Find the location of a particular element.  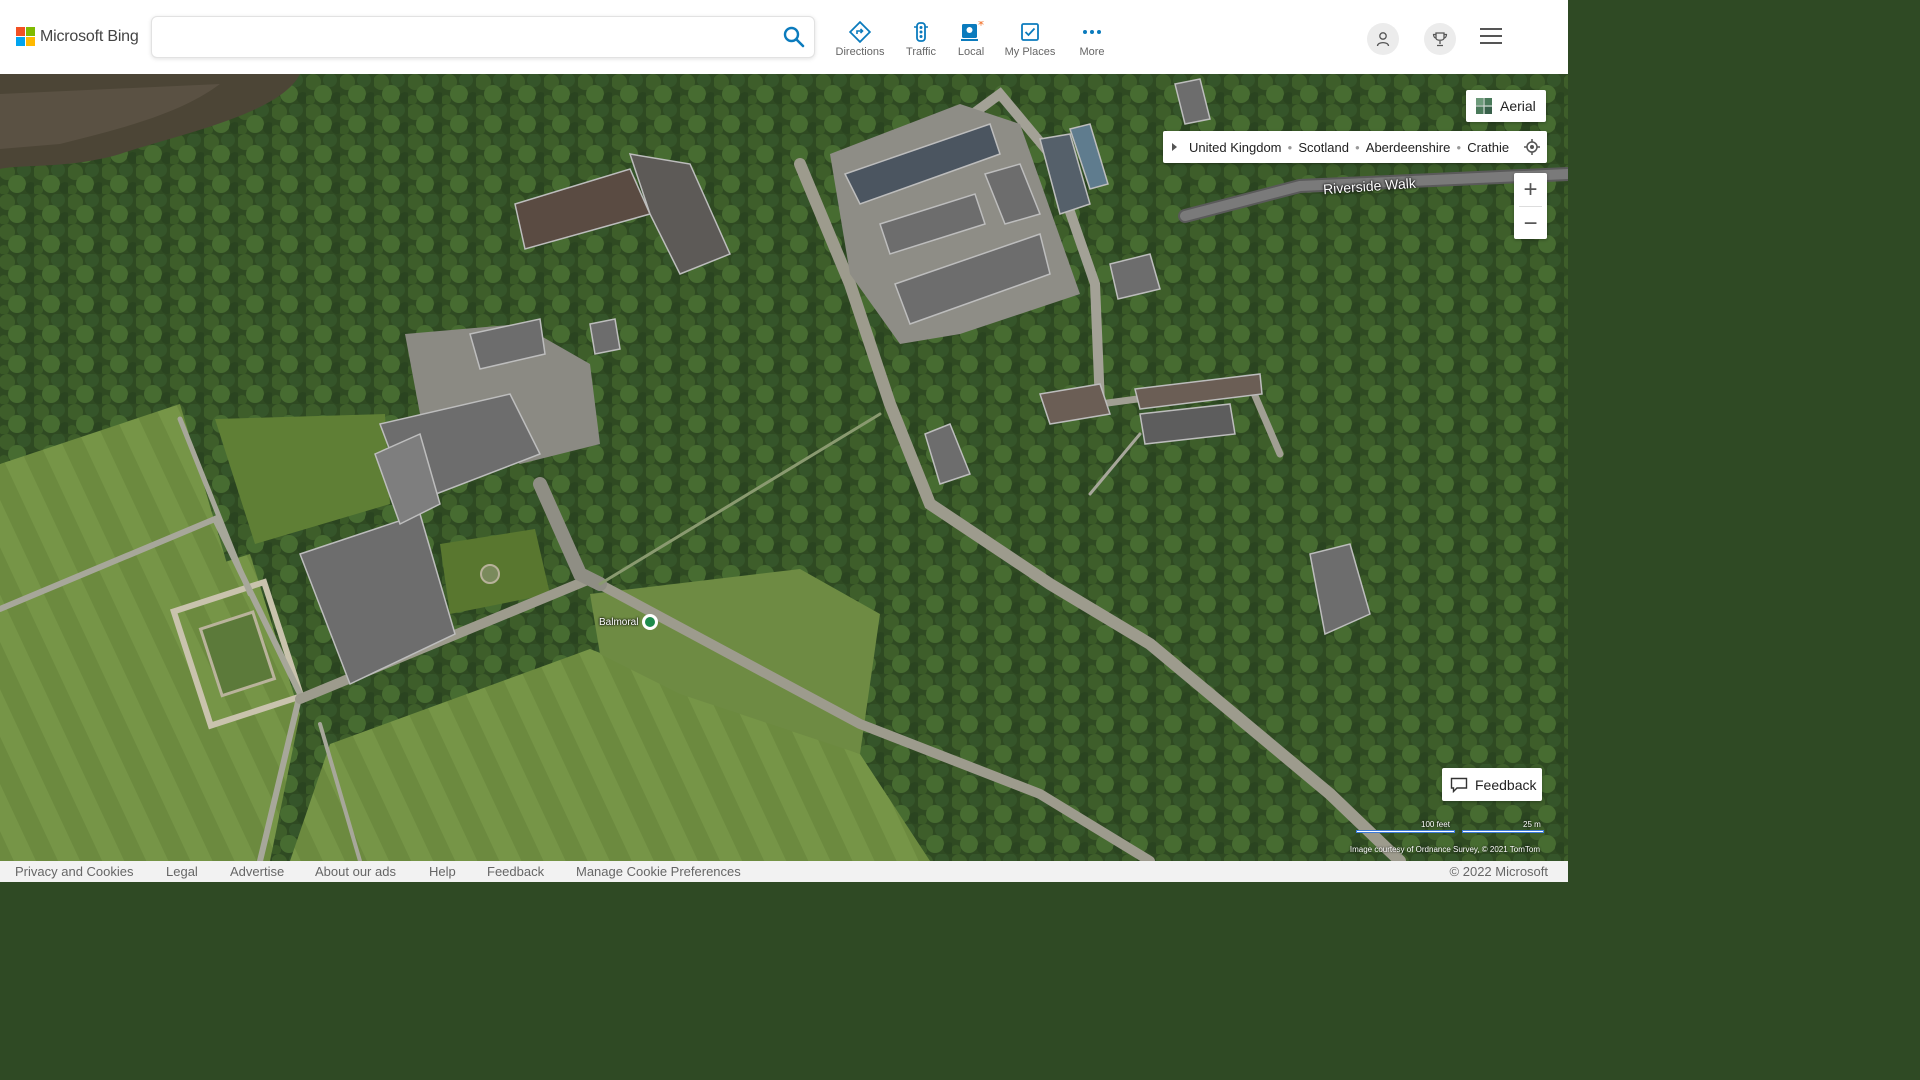

map-style-label: Aerial is located at coordinates (1518, 106).